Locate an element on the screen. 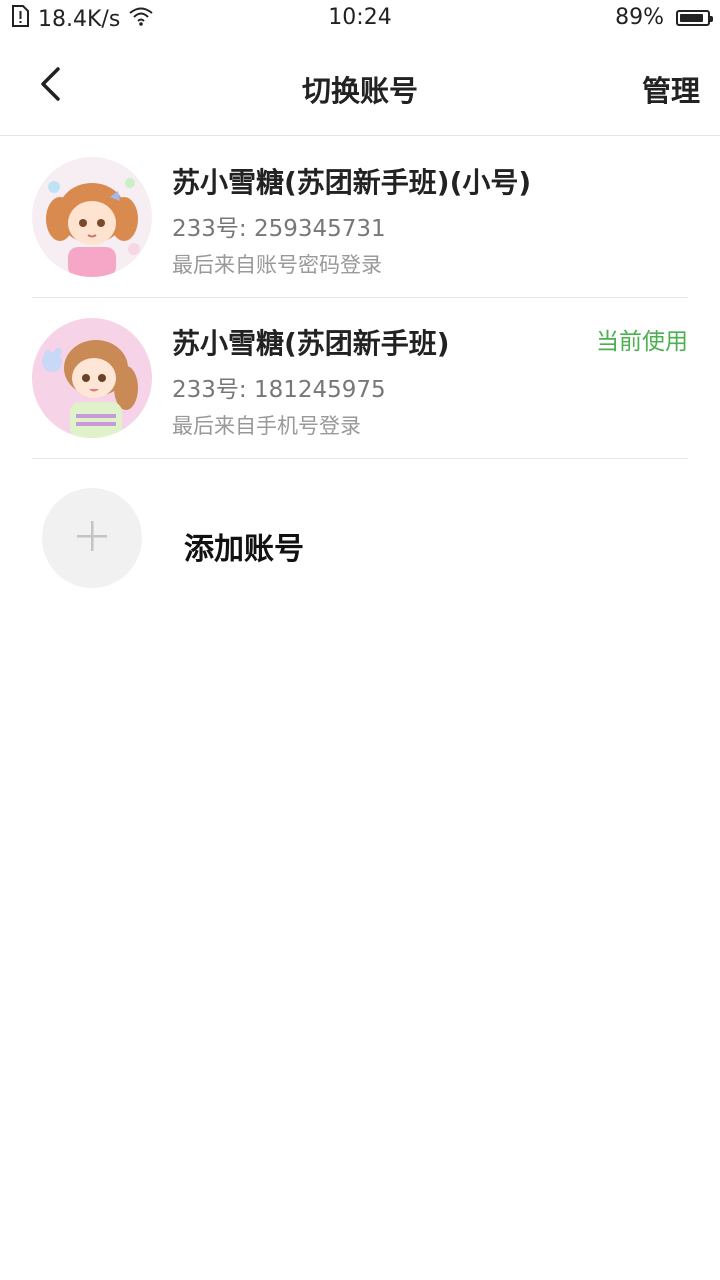 This screenshot has width=720, height=1280. battery-icon is located at coordinates (694, 17).